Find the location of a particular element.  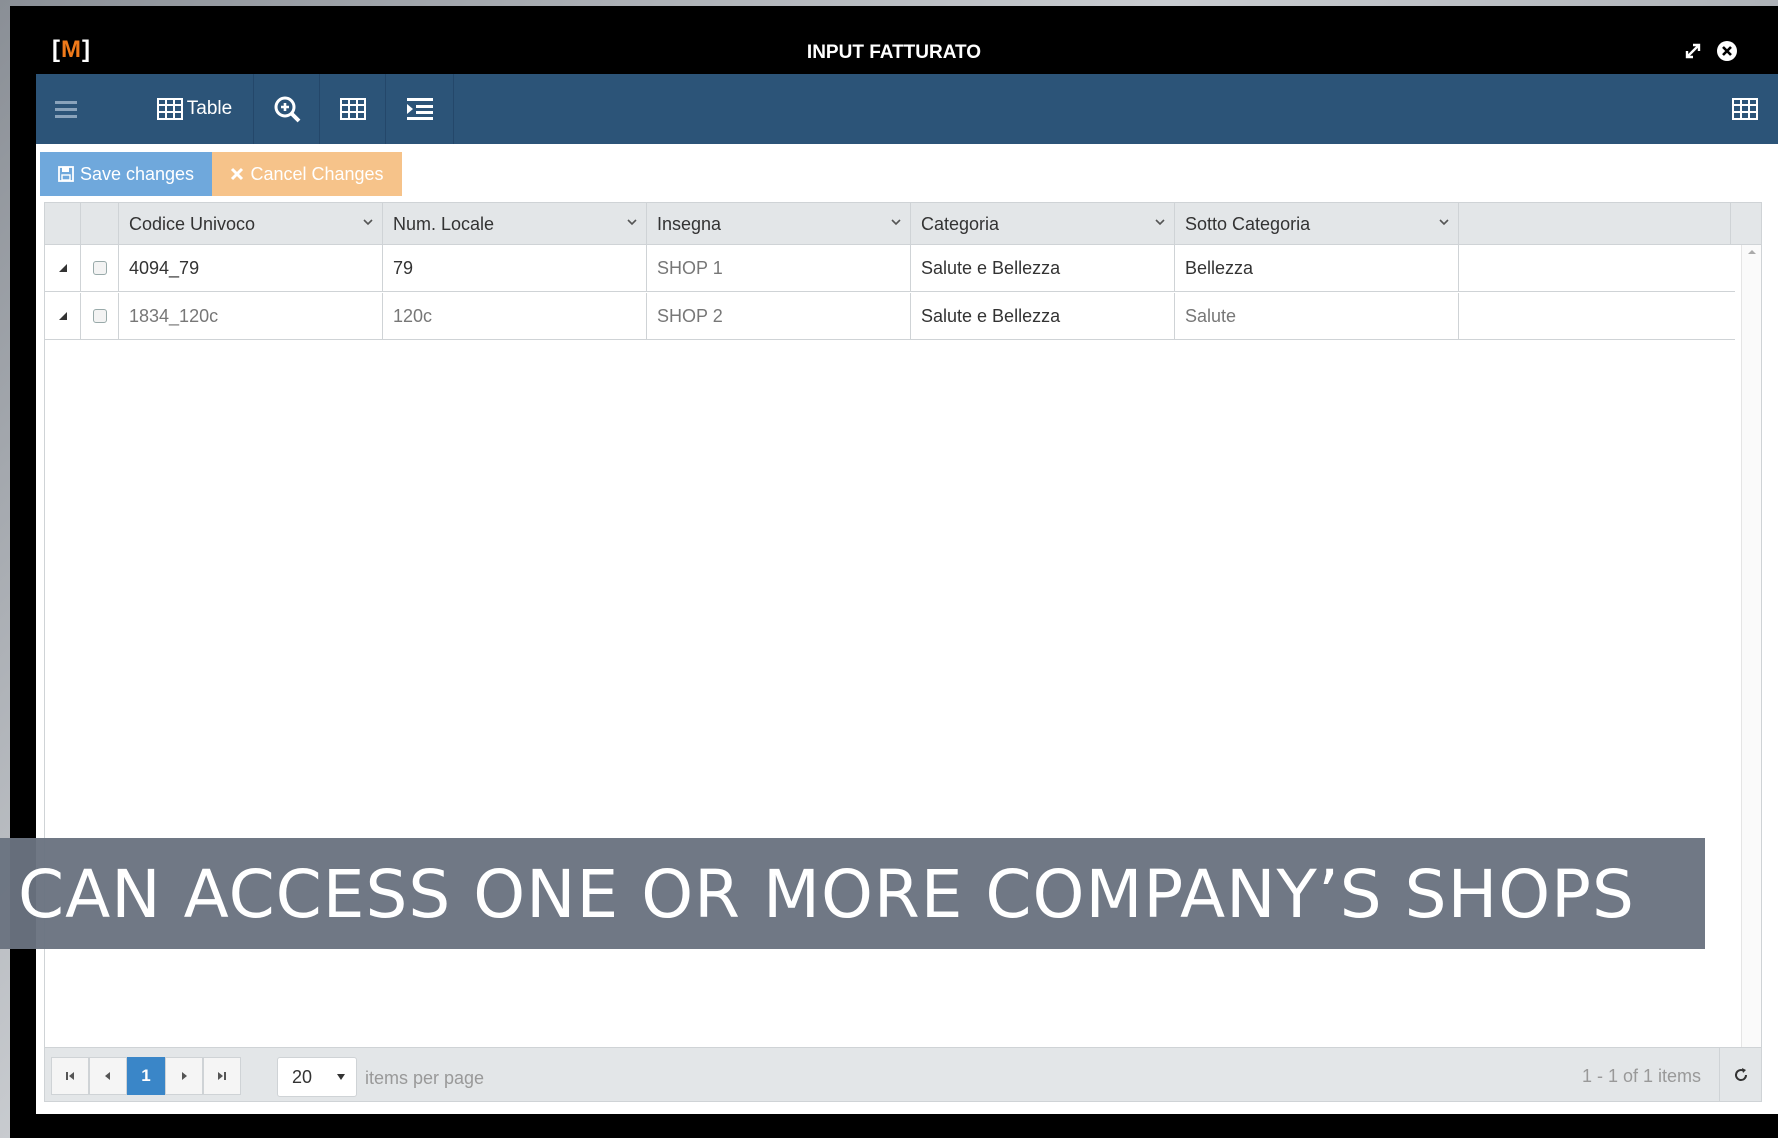

items-per-page-label: items per page is located at coordinates (425, 1078).